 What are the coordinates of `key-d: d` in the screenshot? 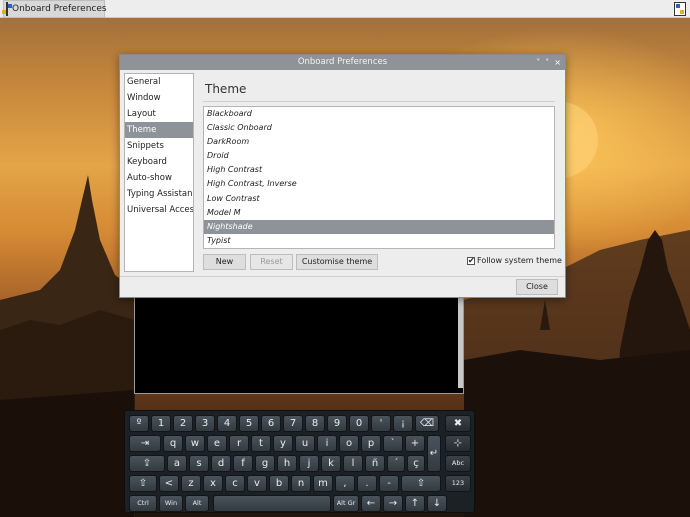 It's located at (221, 463).